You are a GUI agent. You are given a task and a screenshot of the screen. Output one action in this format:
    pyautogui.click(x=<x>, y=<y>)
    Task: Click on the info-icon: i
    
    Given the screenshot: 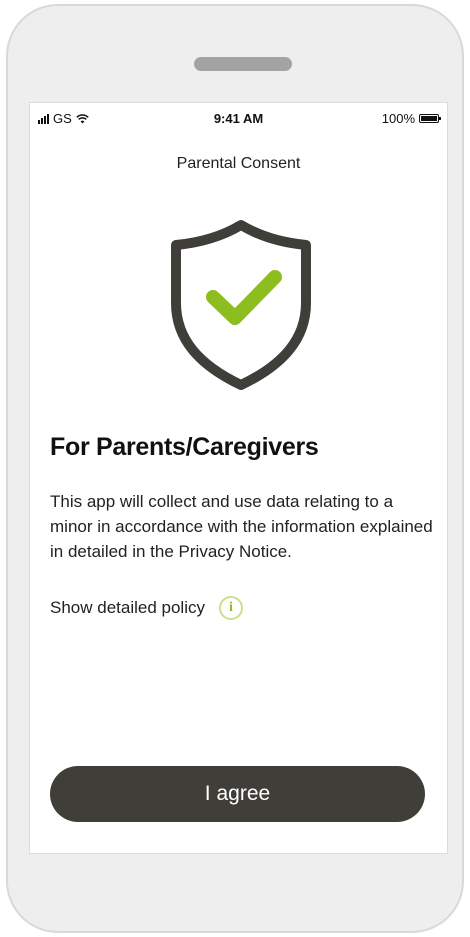 What is the action you would take?
    pyautogui.click(x=230, y=608)
    